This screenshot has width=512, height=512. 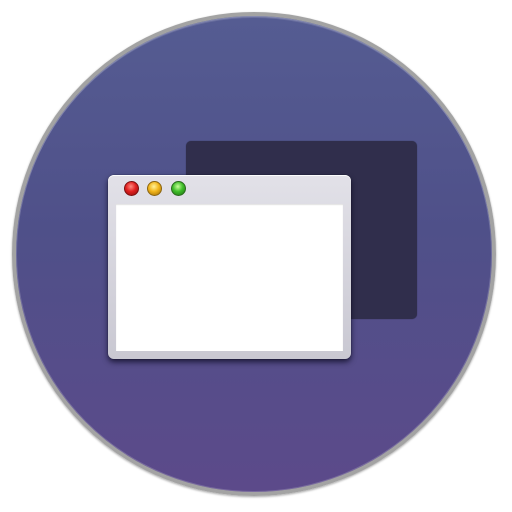 What do you see at coordinates (229, 189) in the screenshot?
I see `window-titlebar` at bounding box center [229, 189].